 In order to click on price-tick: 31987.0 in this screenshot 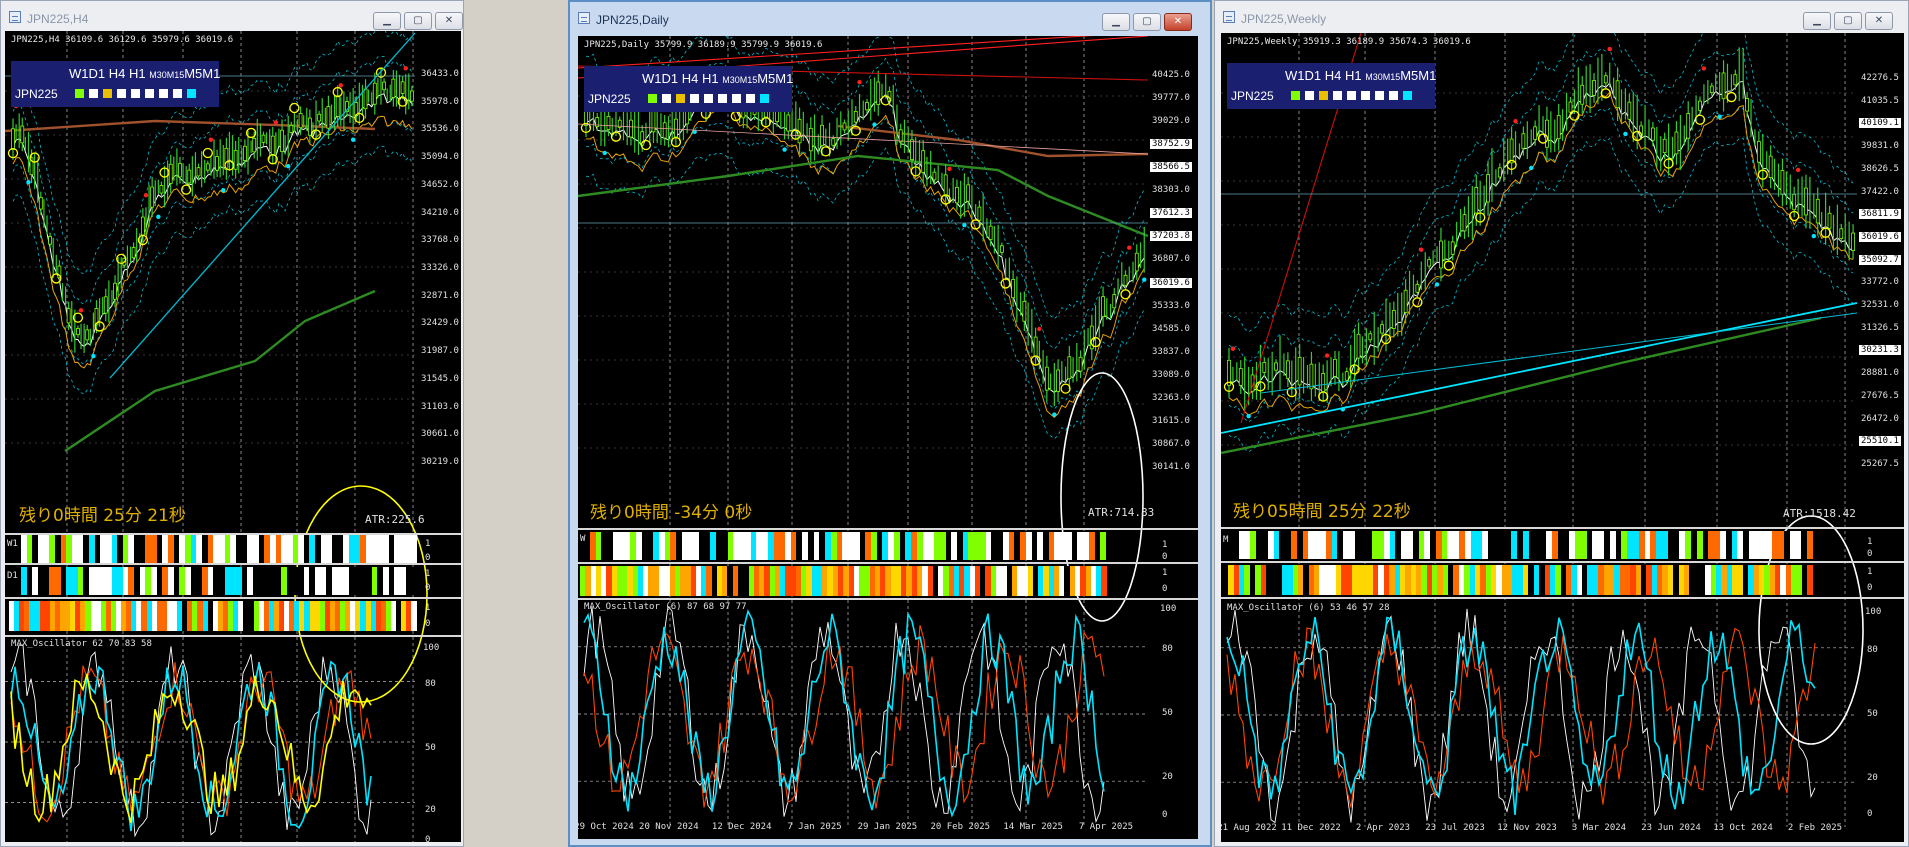, I will do `click(440, 351)`.